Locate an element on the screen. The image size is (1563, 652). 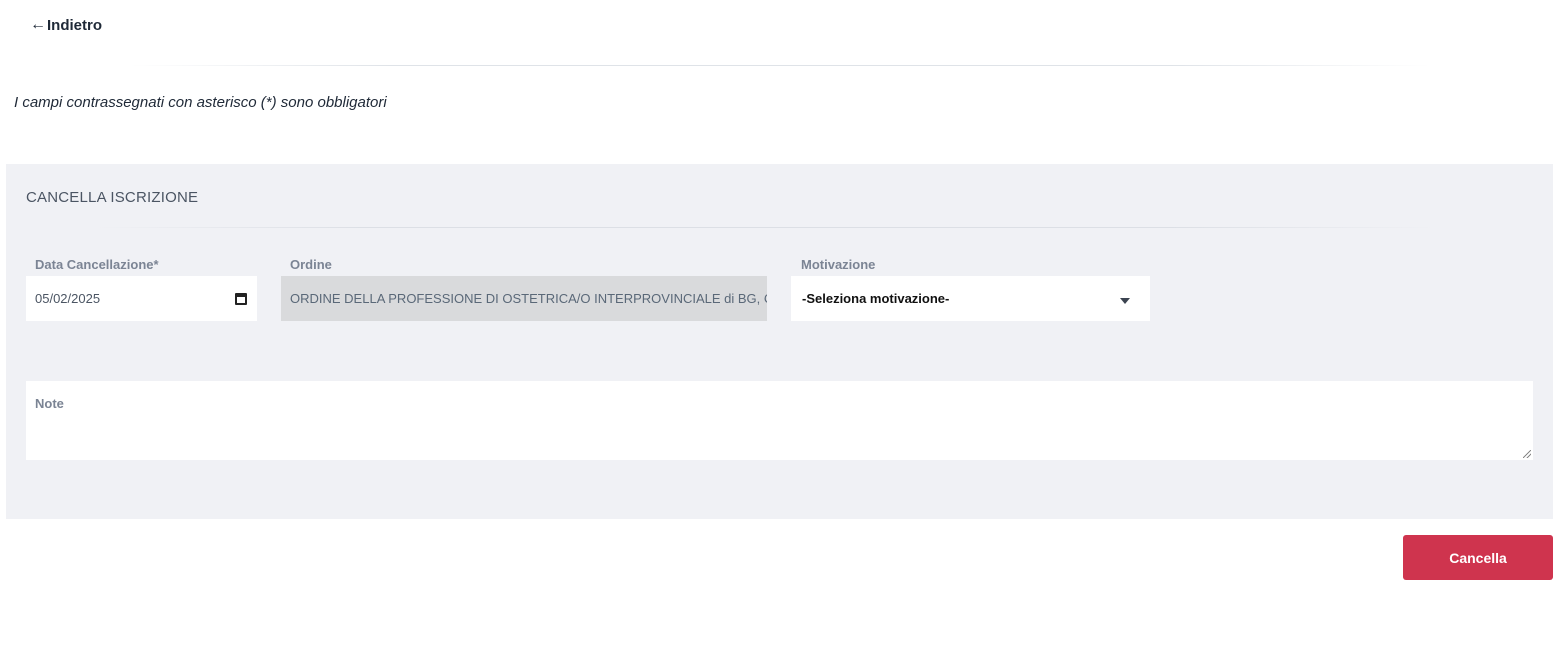
caret-down-icon is located at coordinates (1125, 300).